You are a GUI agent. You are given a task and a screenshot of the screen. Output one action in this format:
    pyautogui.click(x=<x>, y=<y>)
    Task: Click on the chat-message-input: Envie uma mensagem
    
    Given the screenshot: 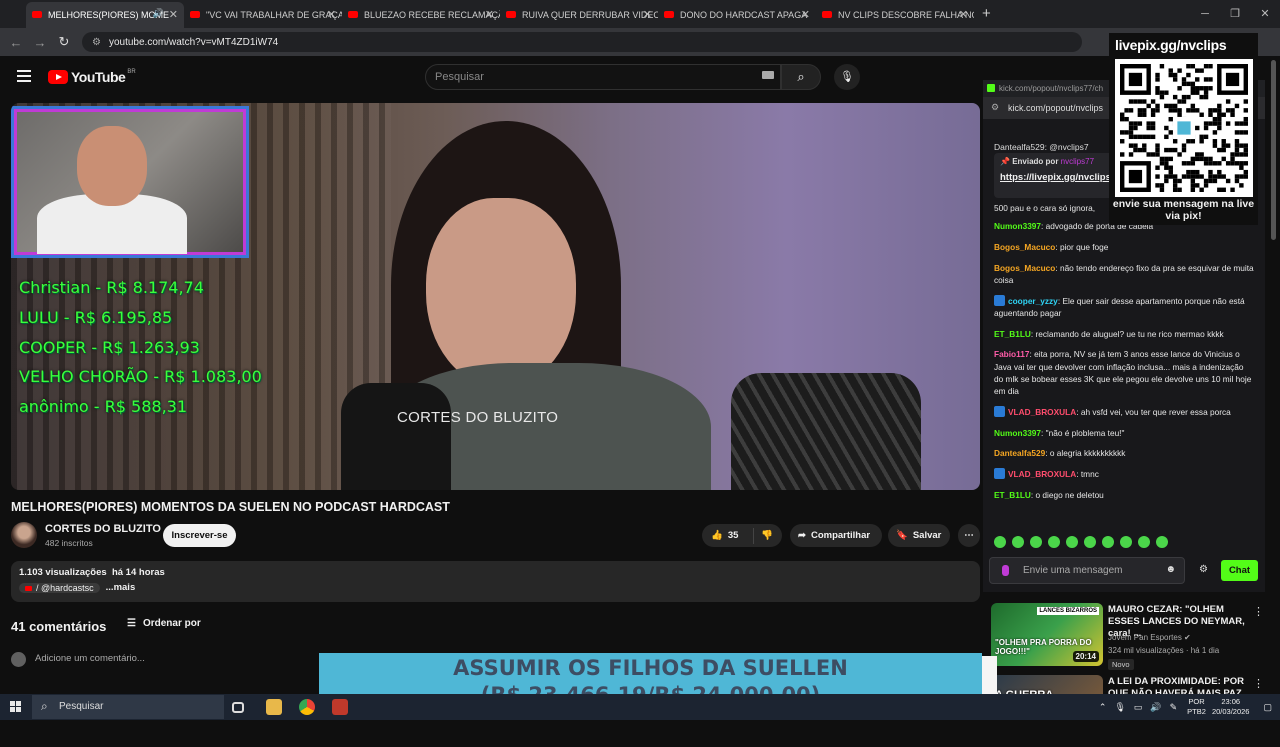 What is the action you would take?
    pyautogui.click(x=1087, y=570)
    